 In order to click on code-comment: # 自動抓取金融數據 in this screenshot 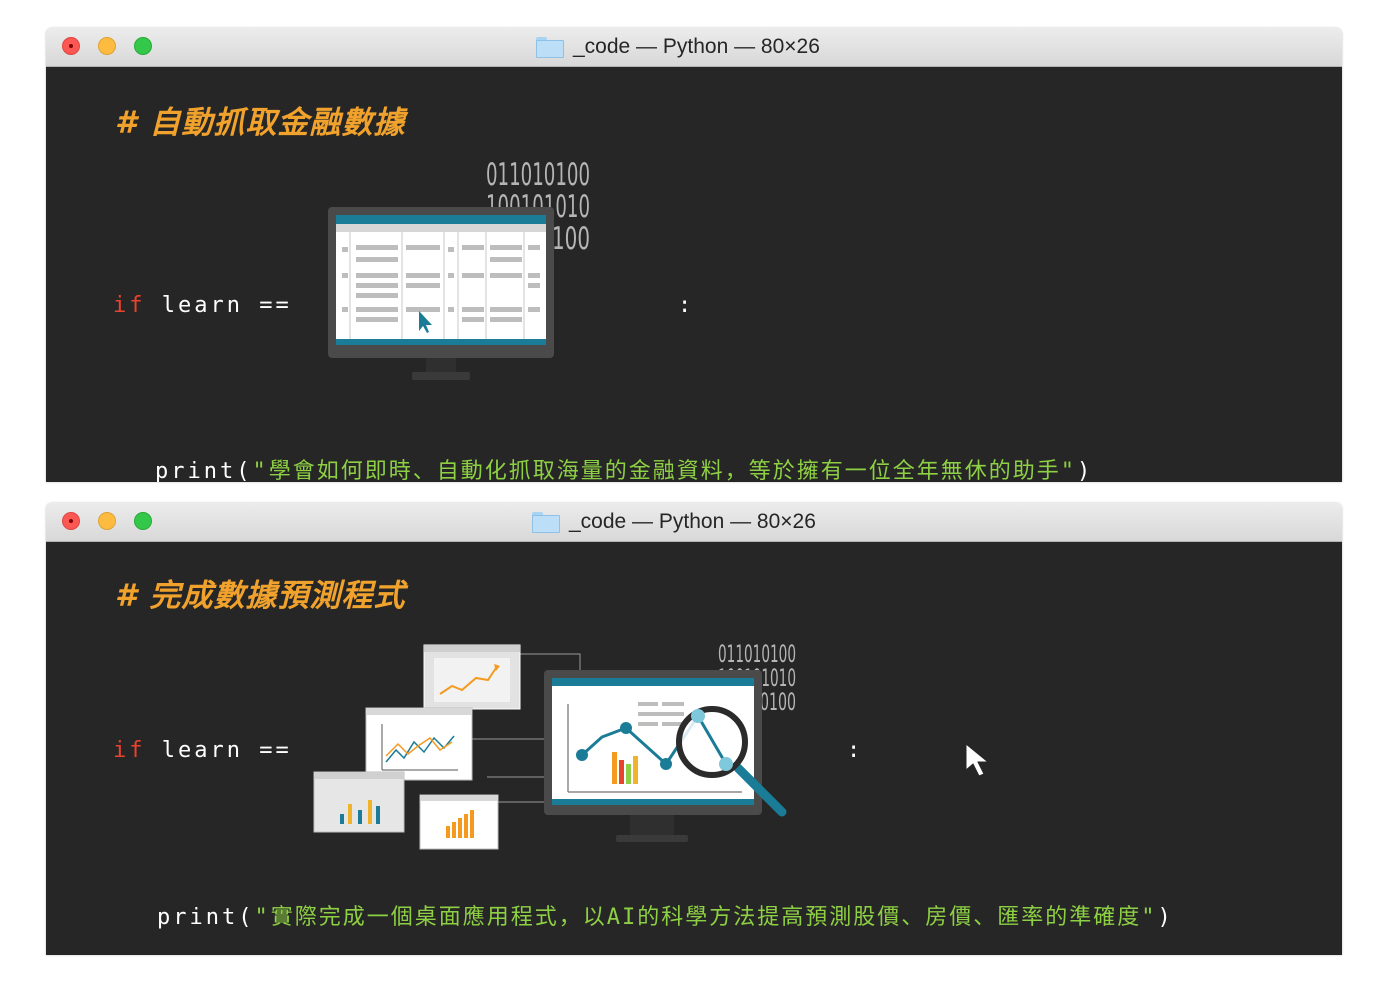, I will do `click(260, 123)`.